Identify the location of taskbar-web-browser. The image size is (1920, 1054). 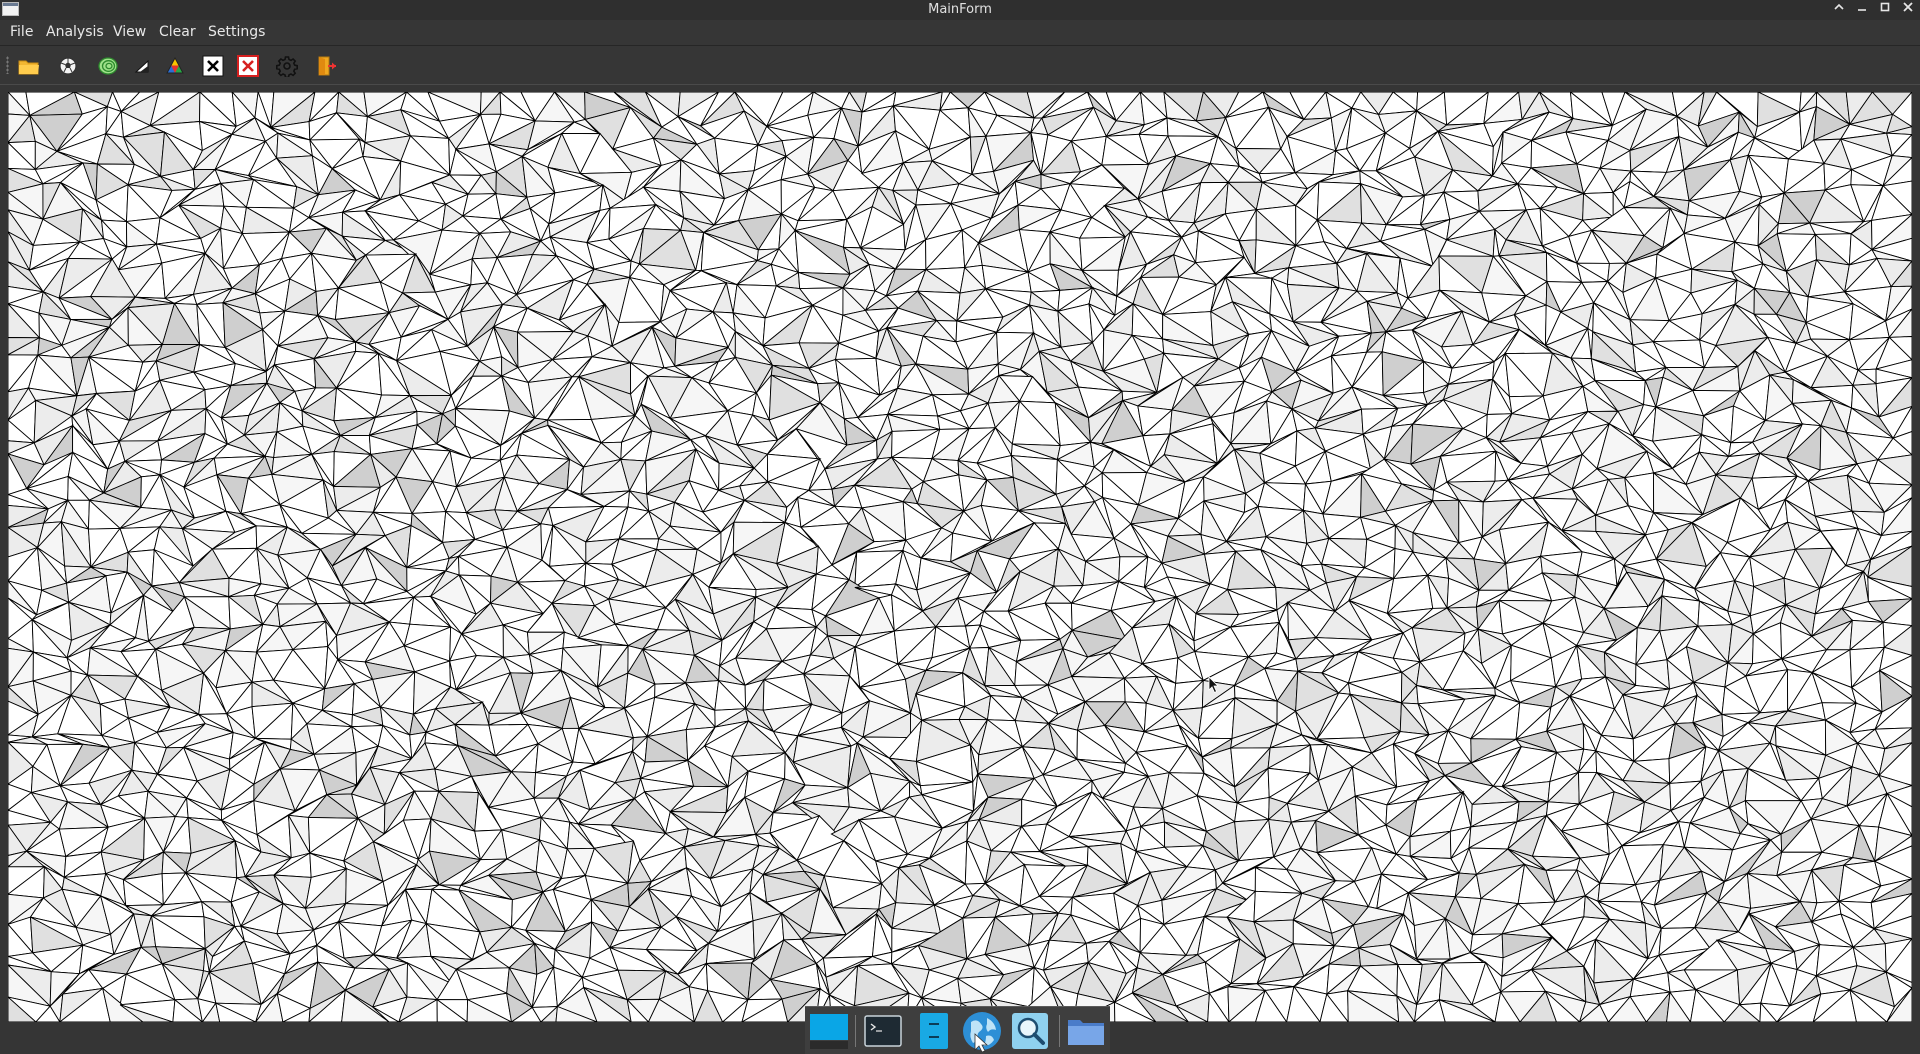
(982, 1031).